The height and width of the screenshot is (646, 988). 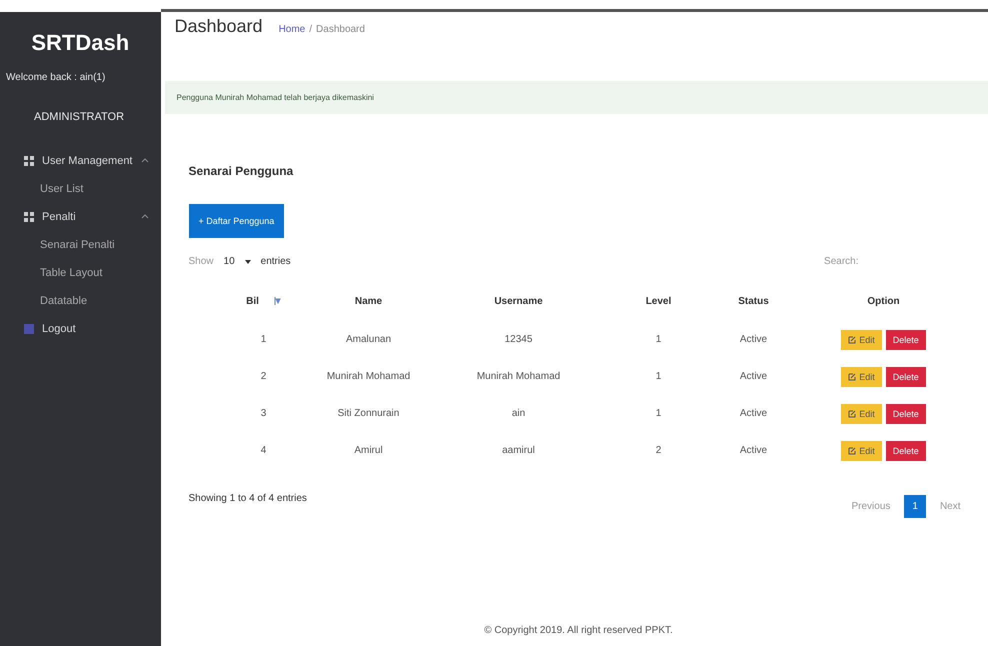 I want to click on table-cell-text: ain, so click(x=518, y=414).